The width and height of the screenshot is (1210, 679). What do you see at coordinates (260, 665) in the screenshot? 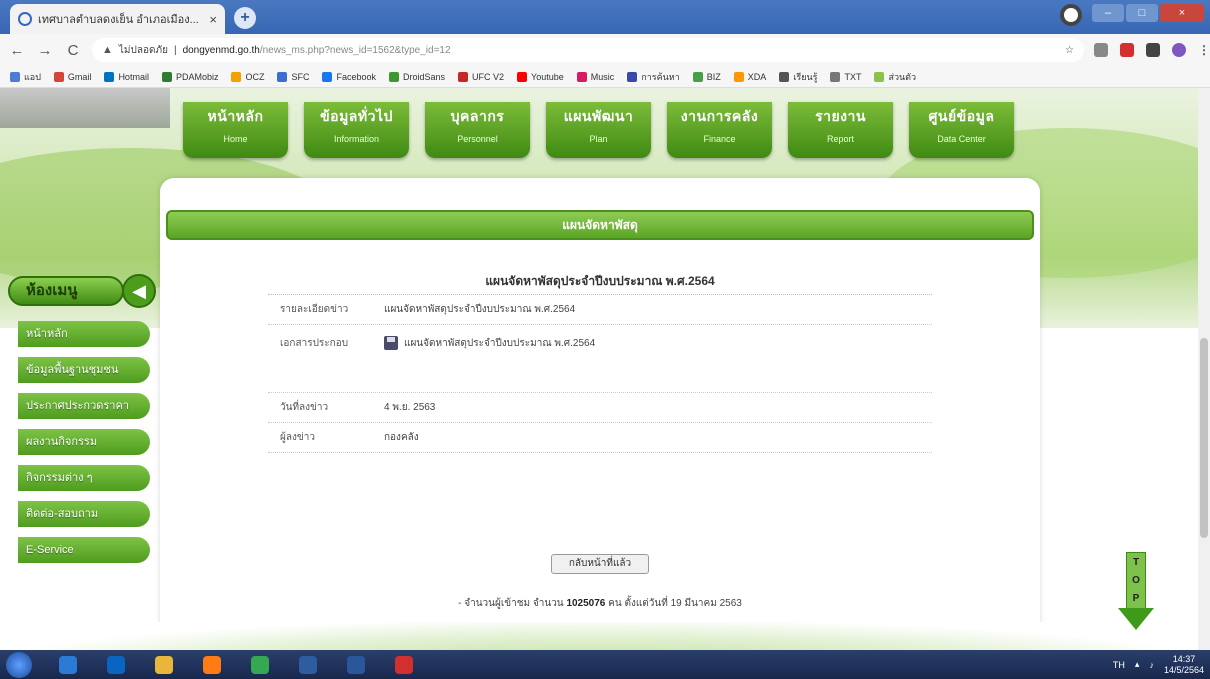
I see `chrome-taskbar-icon` at bounding box center [260, 665].